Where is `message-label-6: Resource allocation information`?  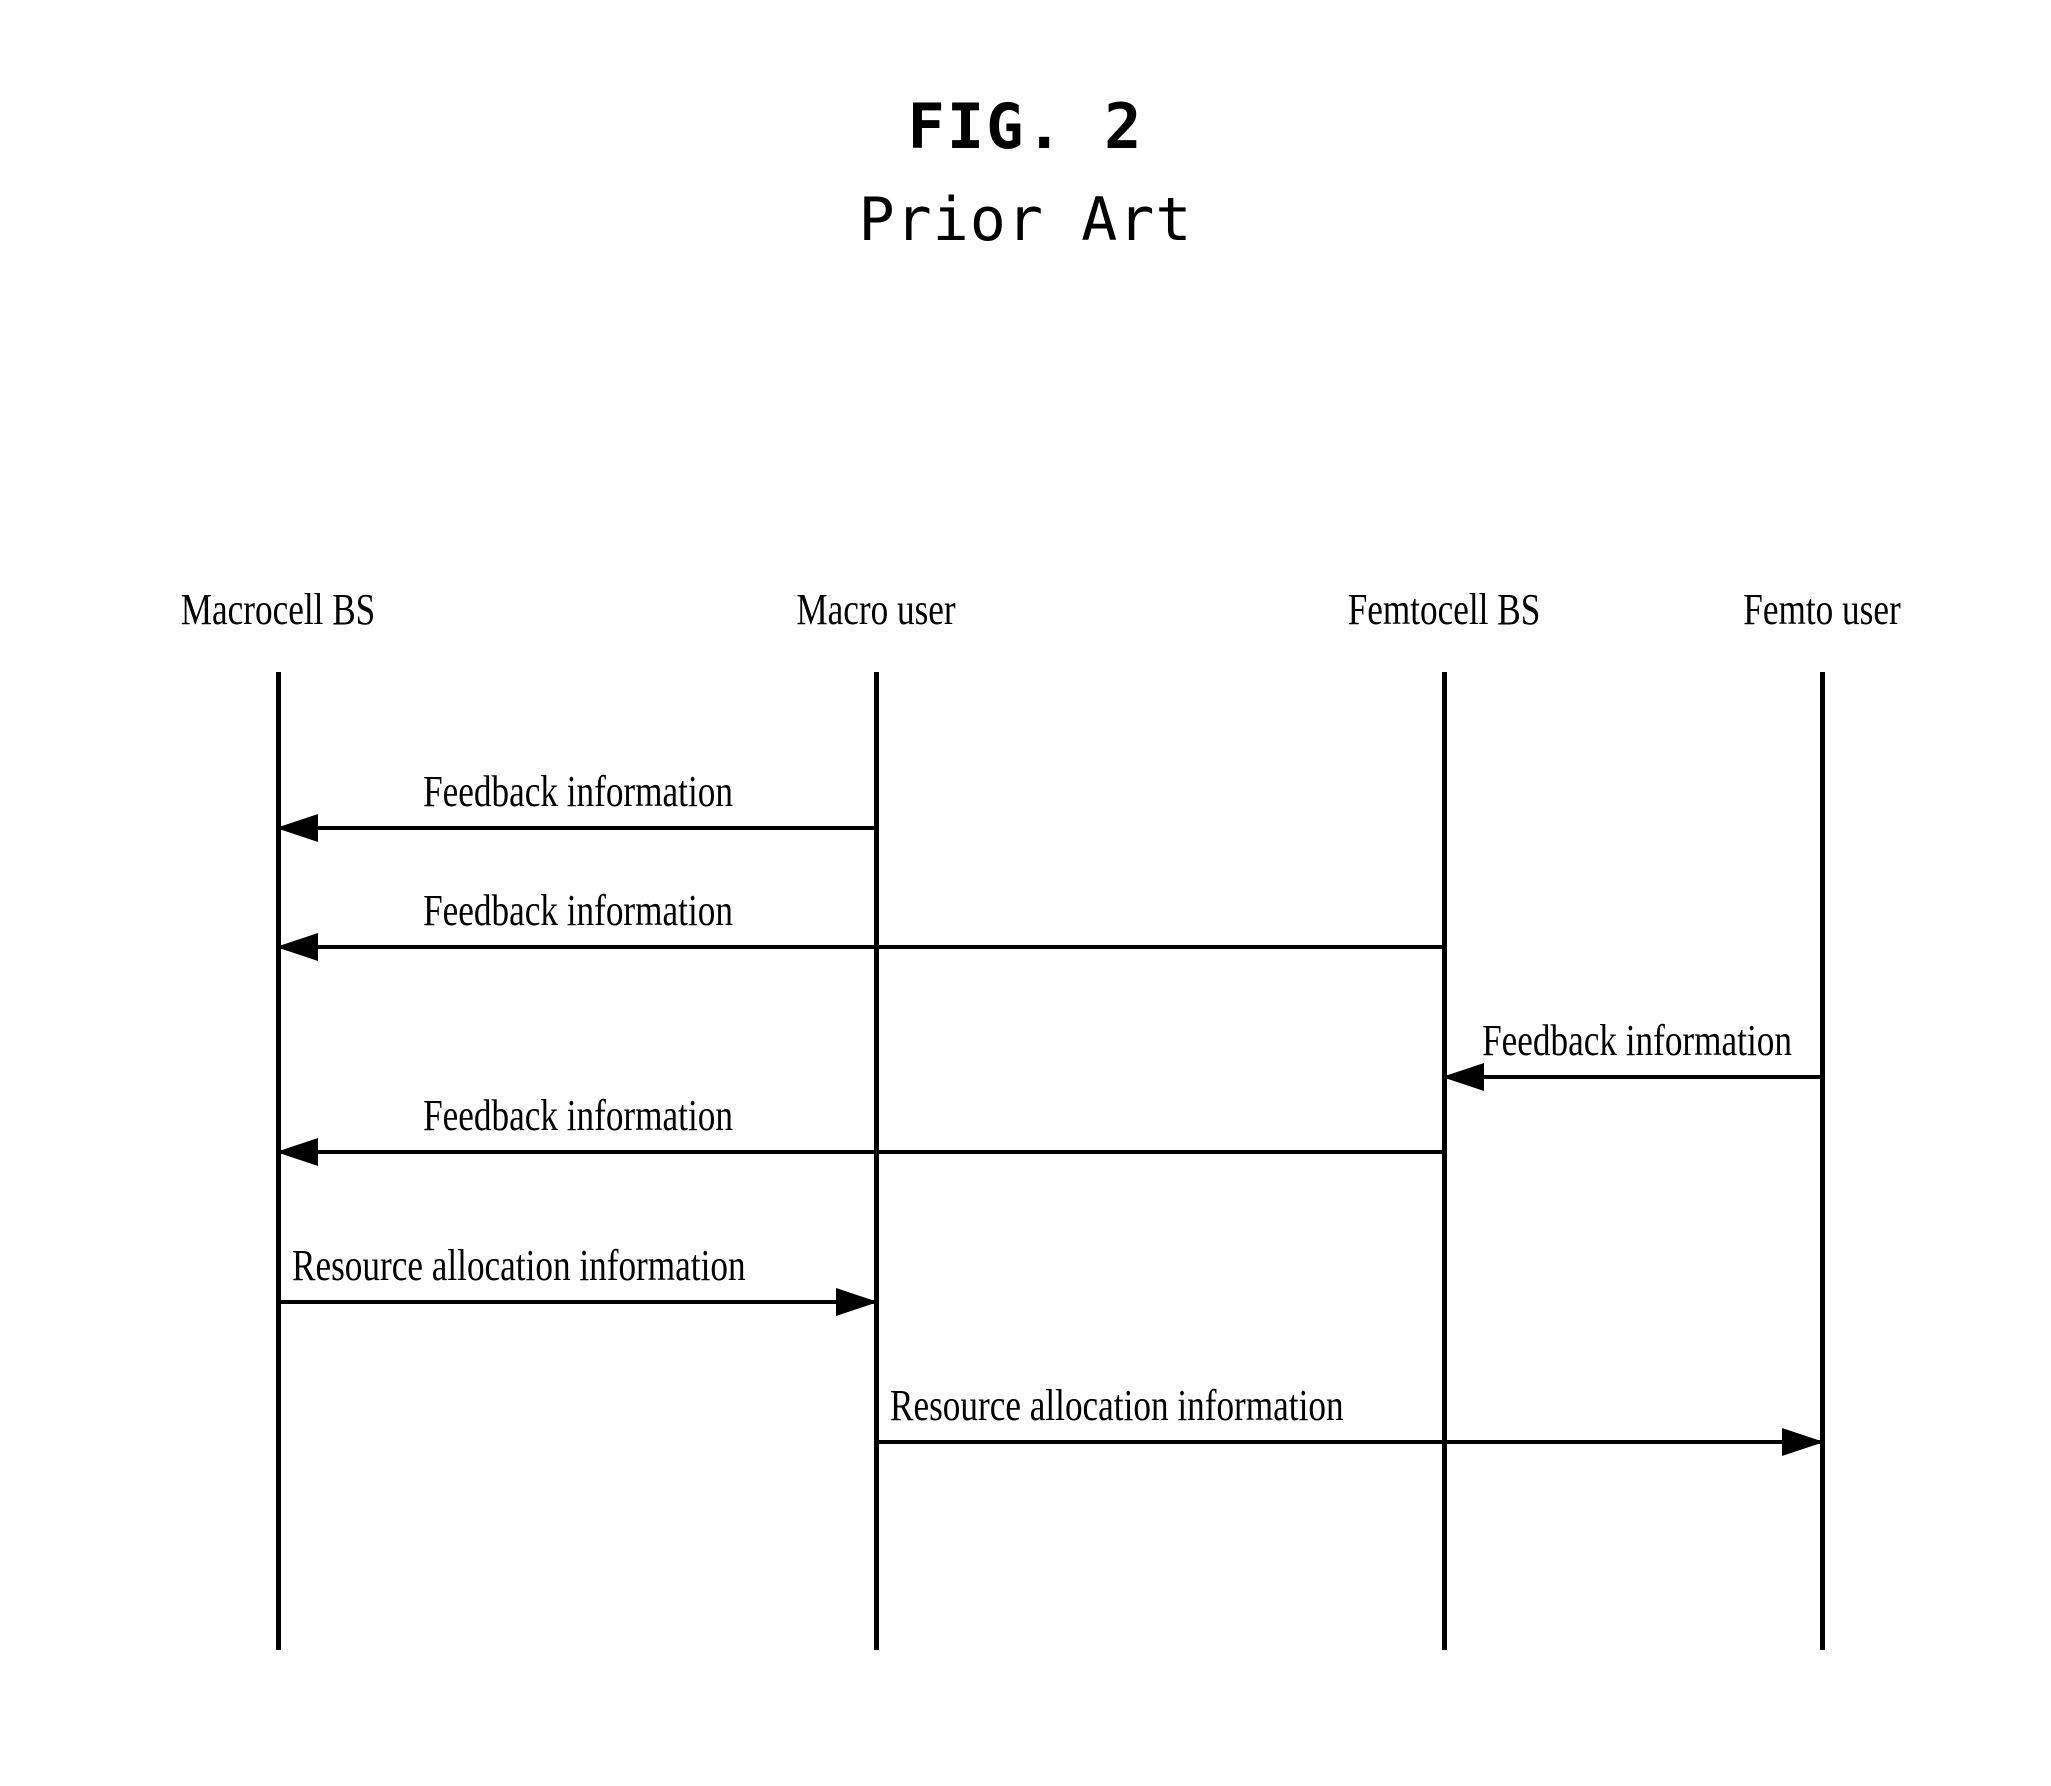
message-label-6: Resource allocation information is located at coordinates (1117, 1405).